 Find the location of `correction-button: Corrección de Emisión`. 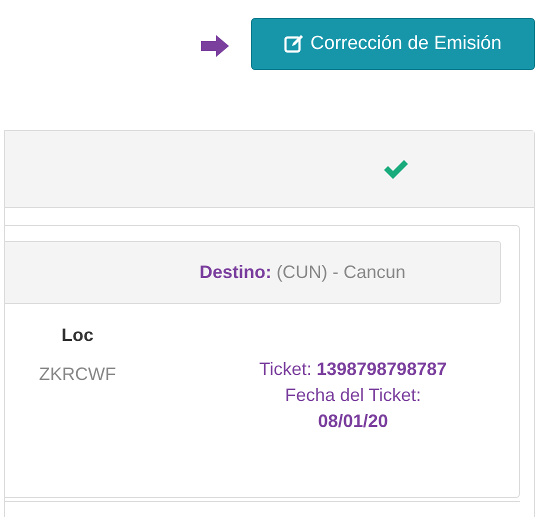

correction-button: Corrección de Emisión is located at coordinates (393, 44).